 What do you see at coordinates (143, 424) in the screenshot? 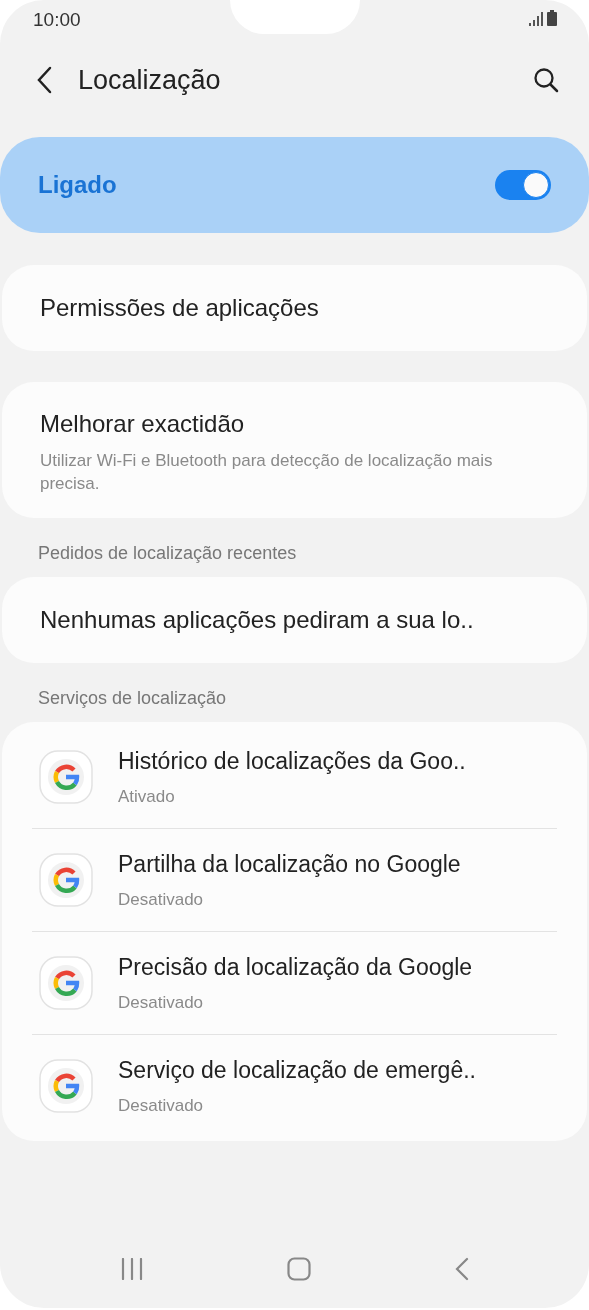
I see `card-title: Melhorar exactidão` at bounding box center [143, 424].